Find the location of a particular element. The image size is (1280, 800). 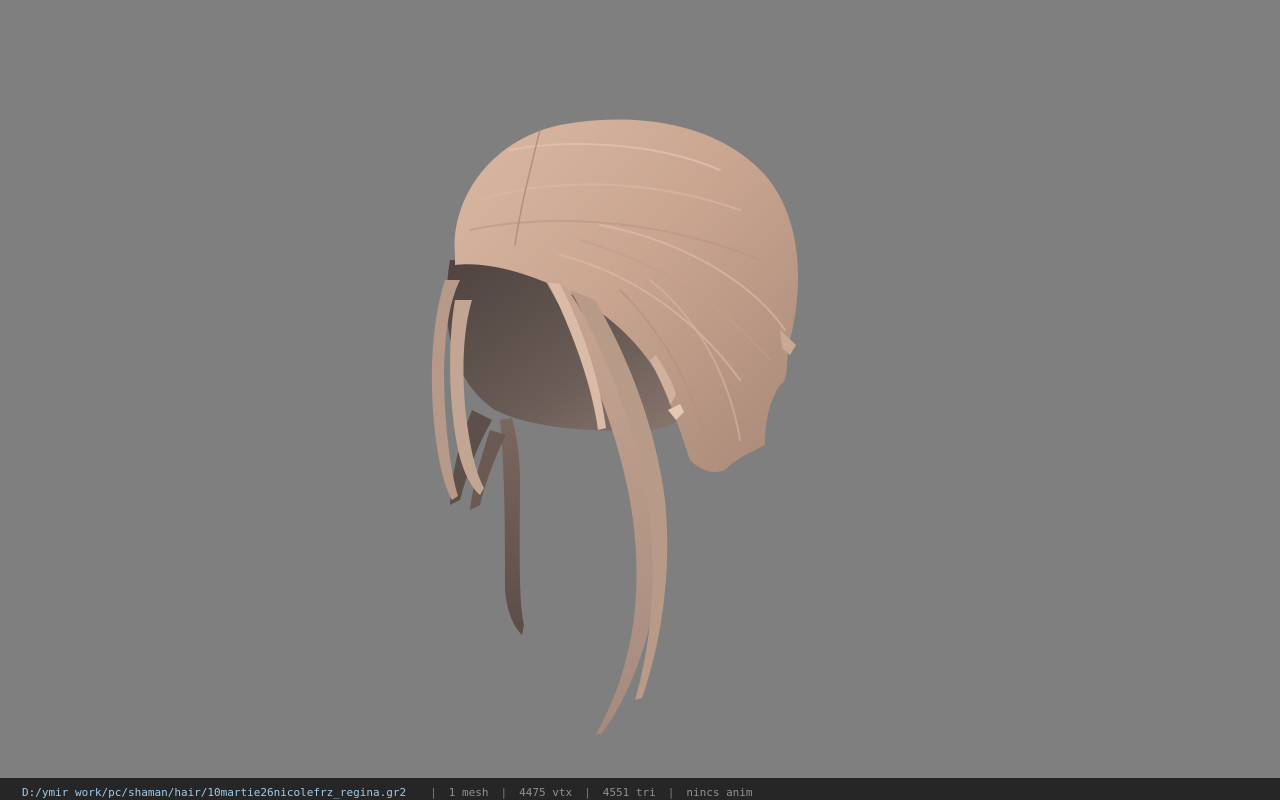

mesh-count: 1 mesh is located at coordinates (468, 792).